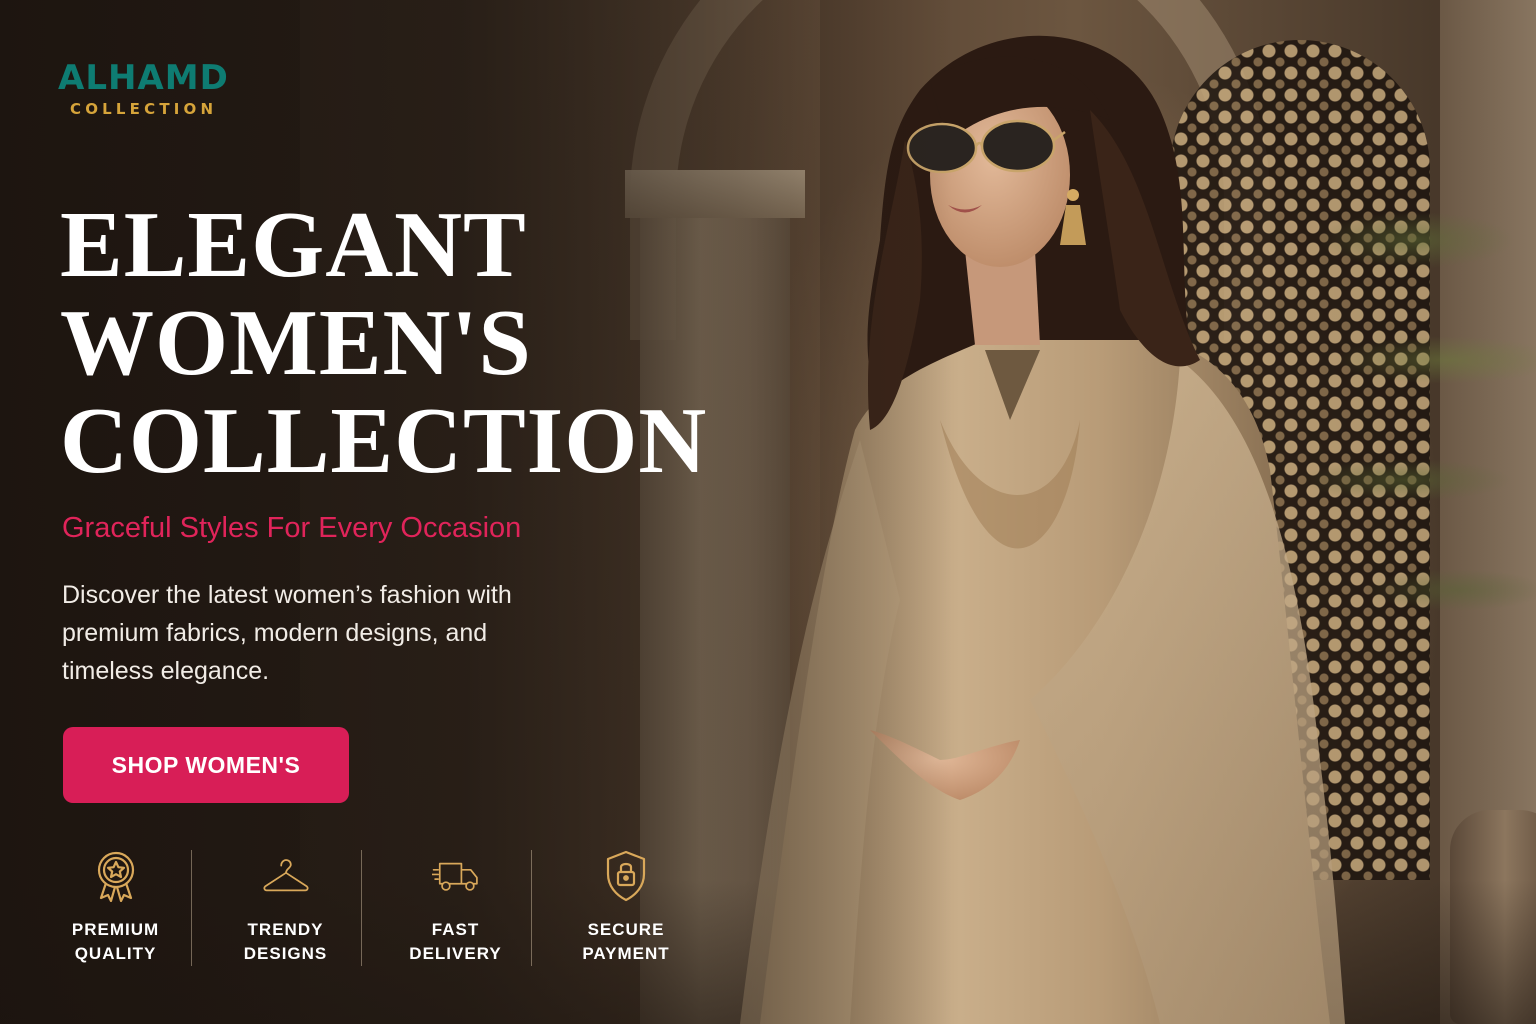 The width and height of the screenshot is (1536, 1024). What do you see at coordinates (116, 876) in the screenshot?
I see `award-badge-icon` at bounding box center [116, 876].